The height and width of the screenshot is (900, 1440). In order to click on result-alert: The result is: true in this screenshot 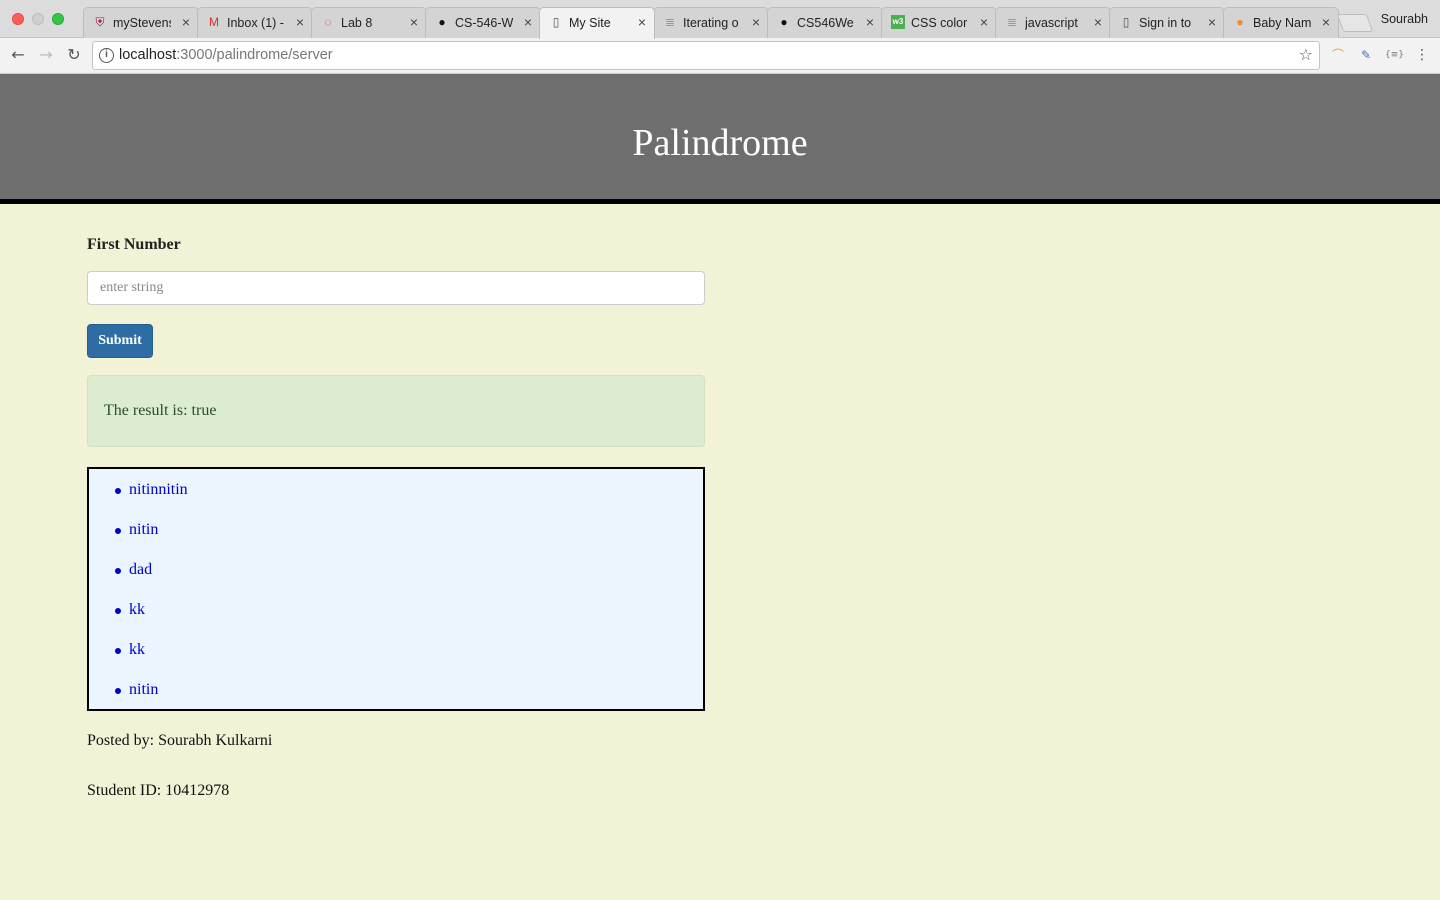, I will do `click(396, 411)`.